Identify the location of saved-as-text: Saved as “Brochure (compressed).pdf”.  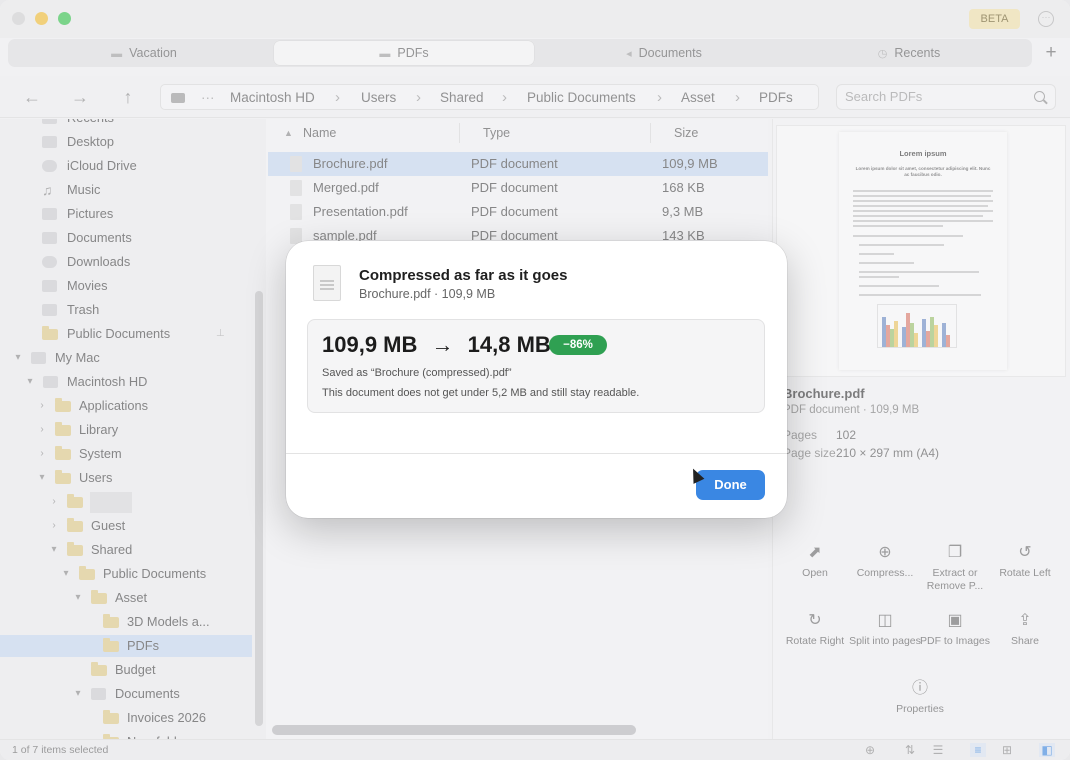
(417, 373).